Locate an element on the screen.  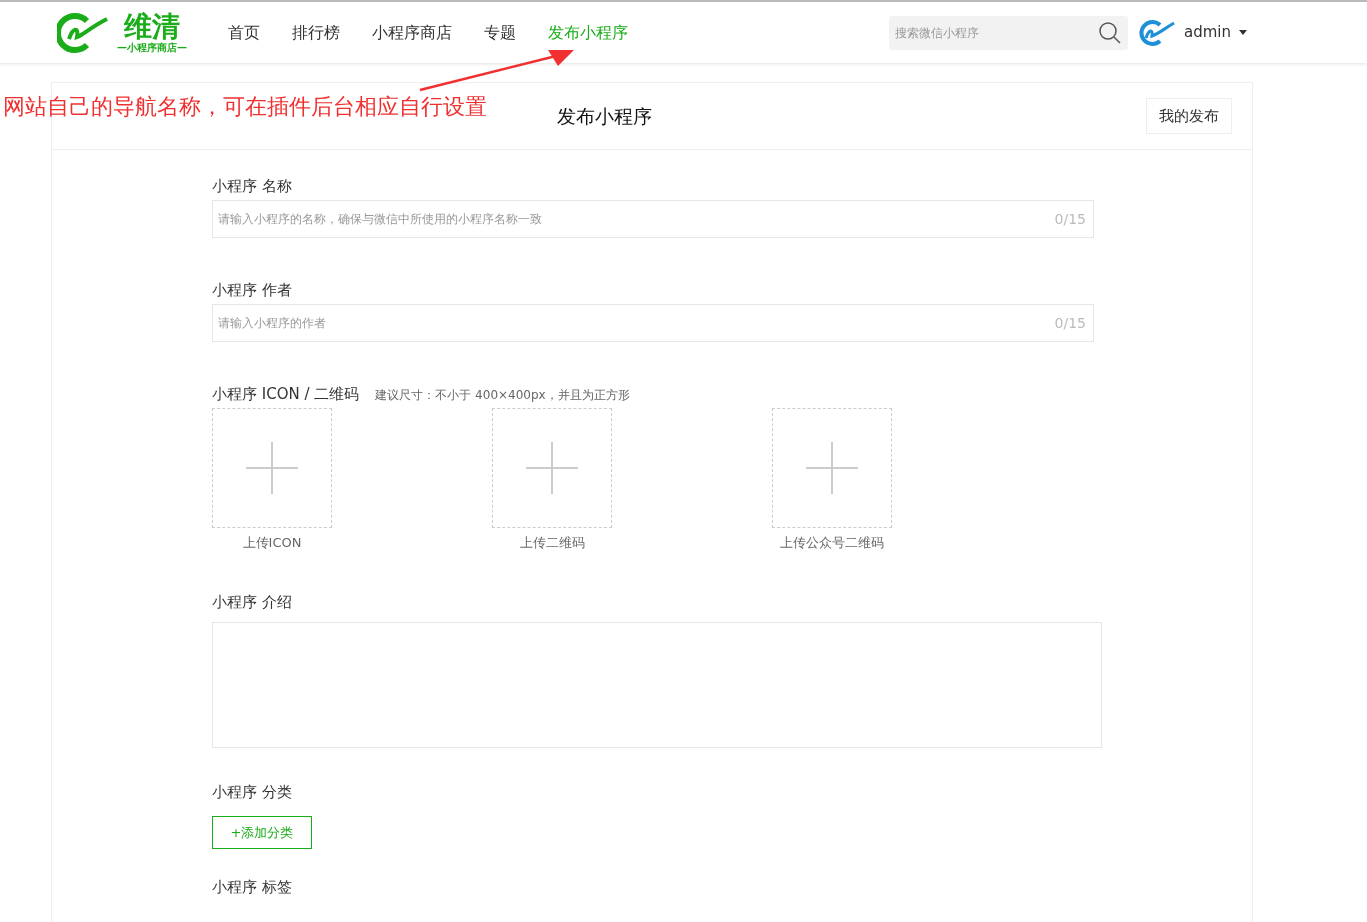
page-title: 发布小程序 is located at coordinates (605, 116).